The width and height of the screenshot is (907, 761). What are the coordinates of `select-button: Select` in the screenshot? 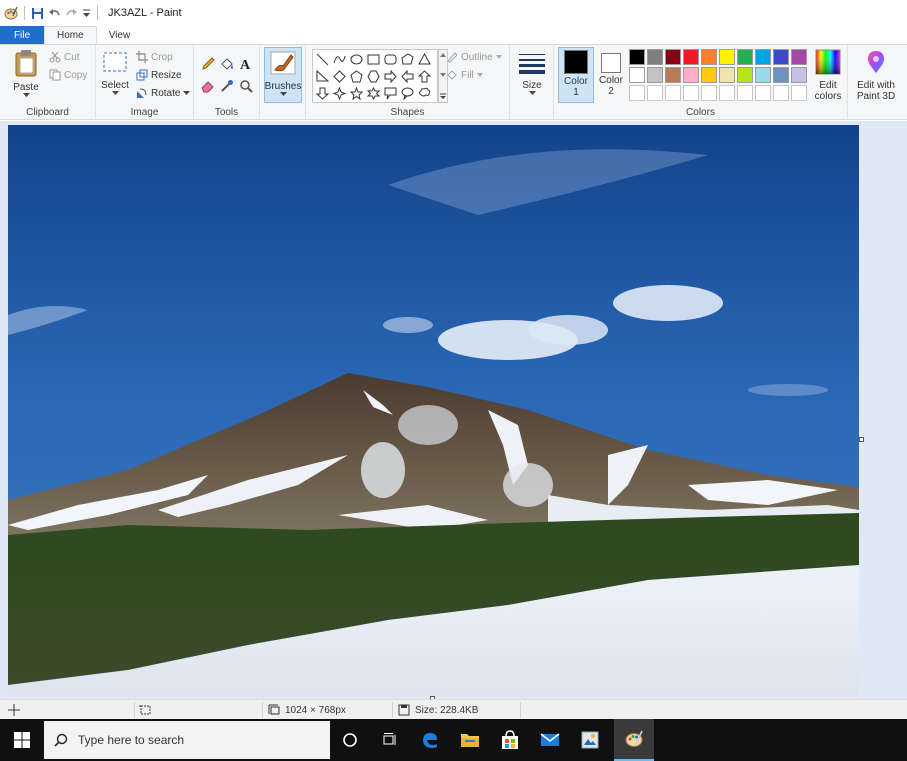 It's located at (115, 73).